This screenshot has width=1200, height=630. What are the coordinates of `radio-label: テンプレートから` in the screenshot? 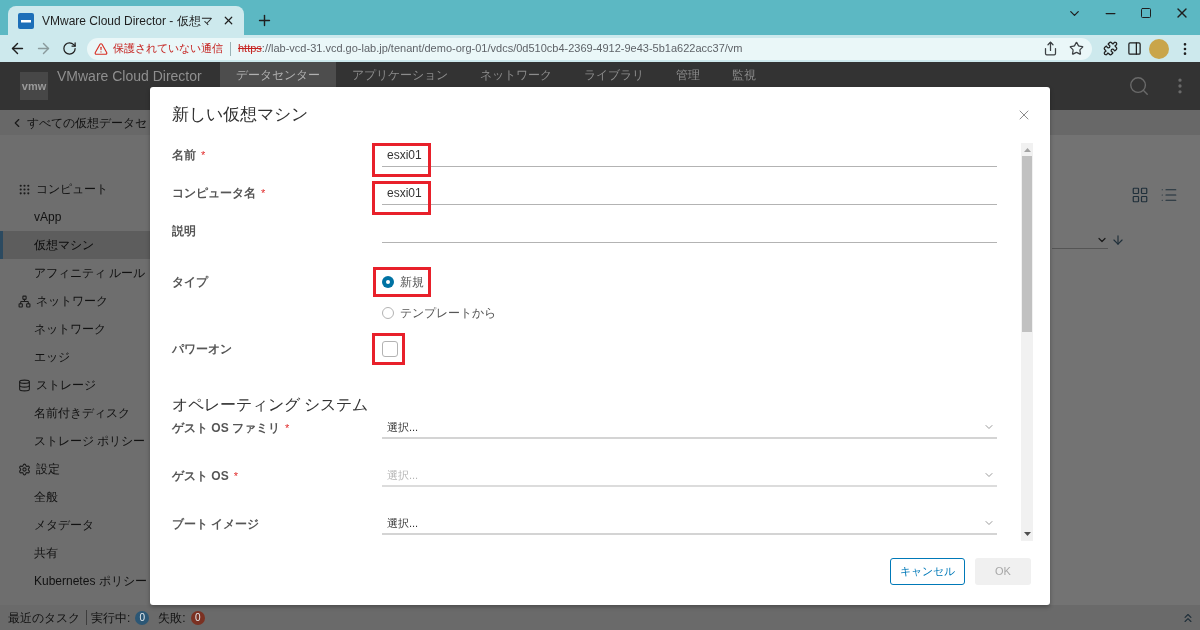 It's located at (448, 313).